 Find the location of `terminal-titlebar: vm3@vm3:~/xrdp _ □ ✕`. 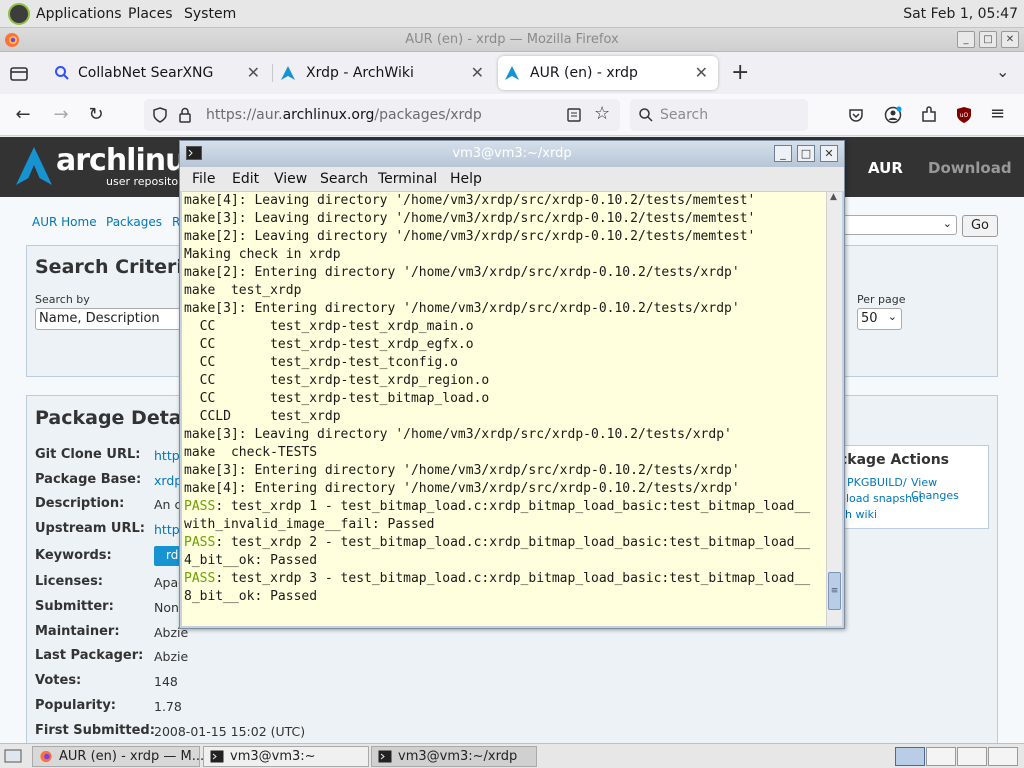

terminal-titlebar: vm3@vm3:~/xrdp _ □ ✕ is located at coordinates (512, 154).